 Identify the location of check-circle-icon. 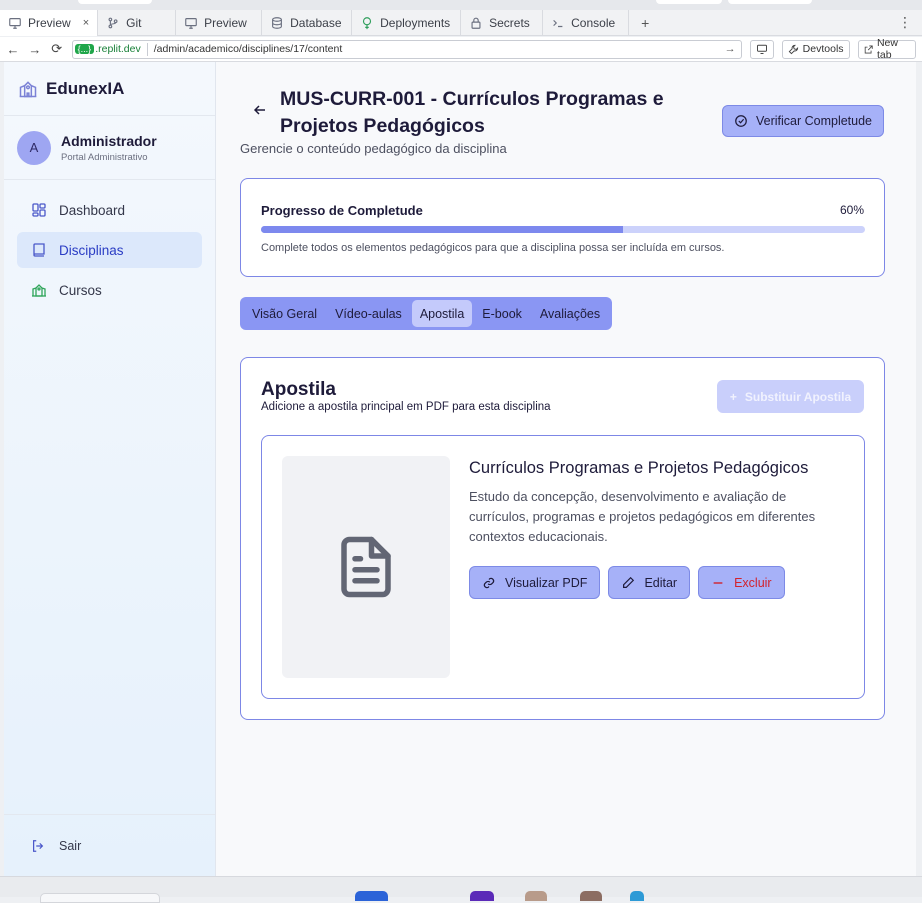
(741, 121).